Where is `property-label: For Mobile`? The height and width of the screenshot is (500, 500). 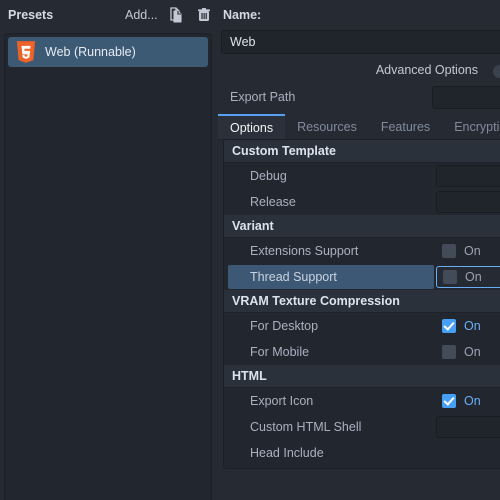 property-label: For Mobile is located at coordinates (280, 352).